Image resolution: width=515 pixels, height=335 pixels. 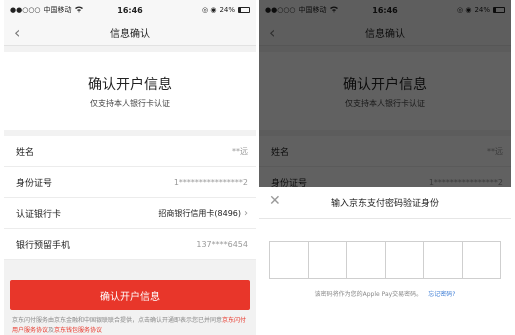 What do you see at coordinates (222, 244) in the screenshot?
I see `phone-value: 137****6454` at bounding box center [222, 244].